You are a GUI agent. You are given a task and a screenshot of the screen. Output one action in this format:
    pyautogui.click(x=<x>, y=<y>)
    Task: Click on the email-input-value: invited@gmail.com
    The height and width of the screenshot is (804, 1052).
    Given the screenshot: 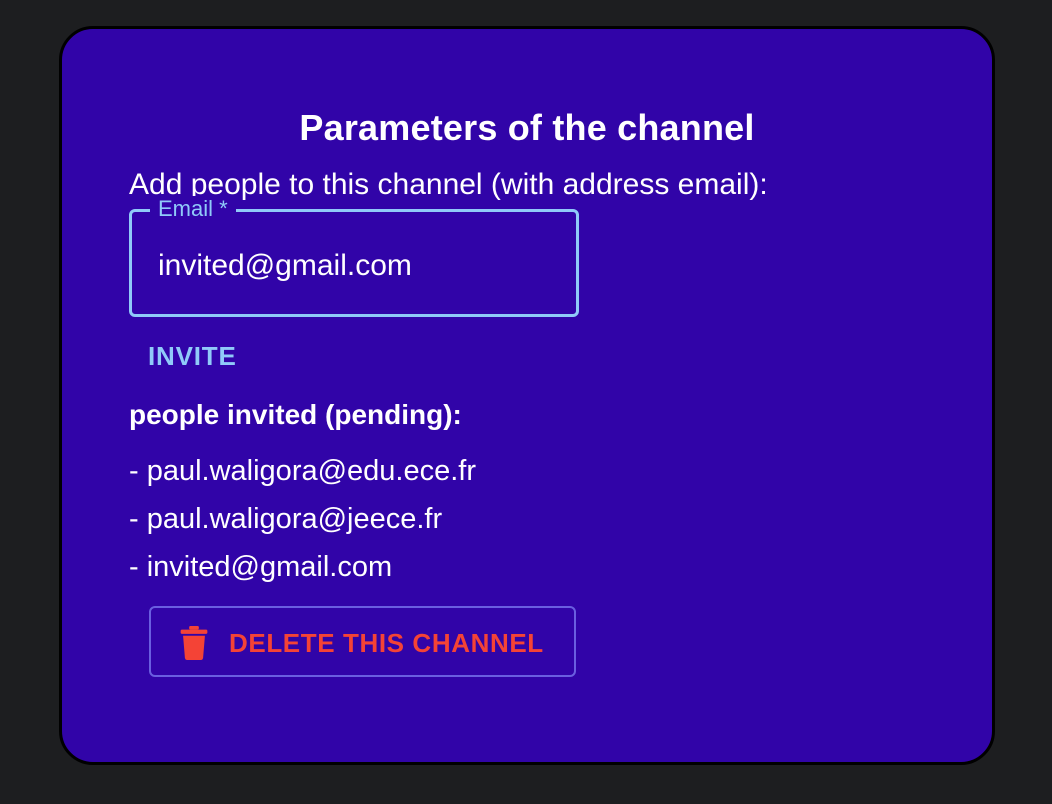 What is the action you would take?
    pyautogui.click(x=285, y=266)
    